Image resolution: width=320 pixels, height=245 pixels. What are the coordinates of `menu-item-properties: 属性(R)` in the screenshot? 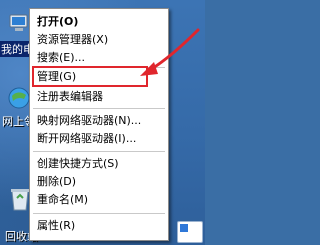 It's located at (99, 226).